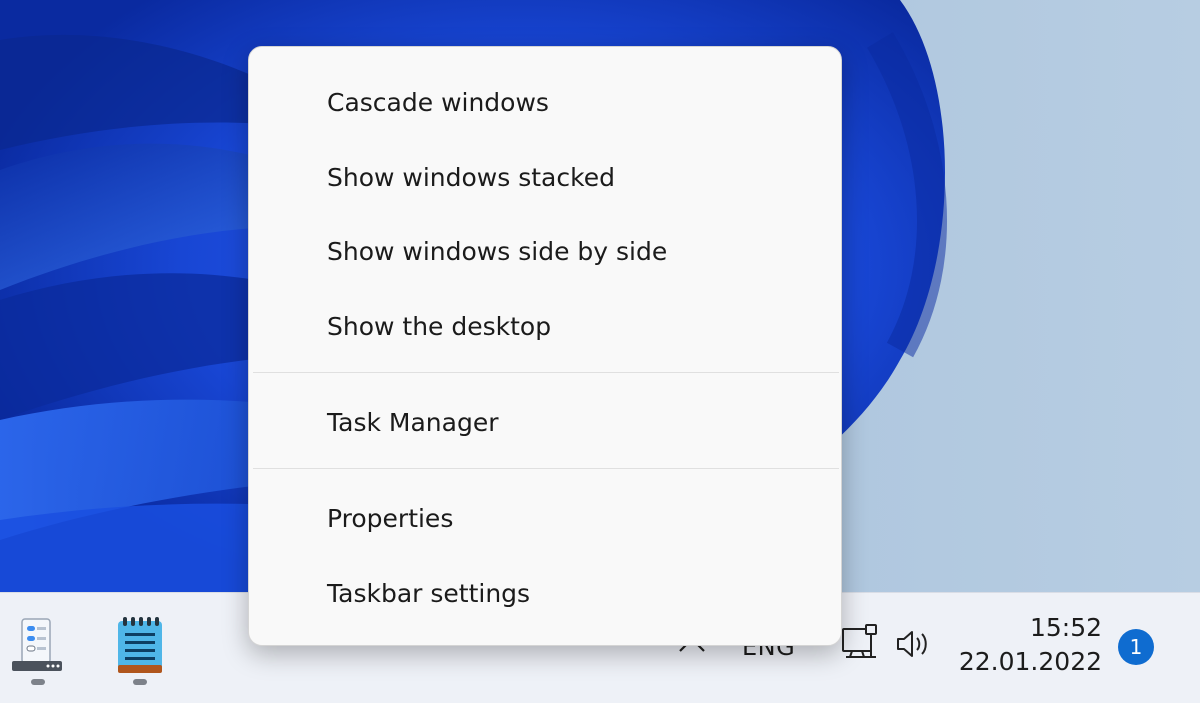  I want to click on notepad-icon, so click(140, 645).